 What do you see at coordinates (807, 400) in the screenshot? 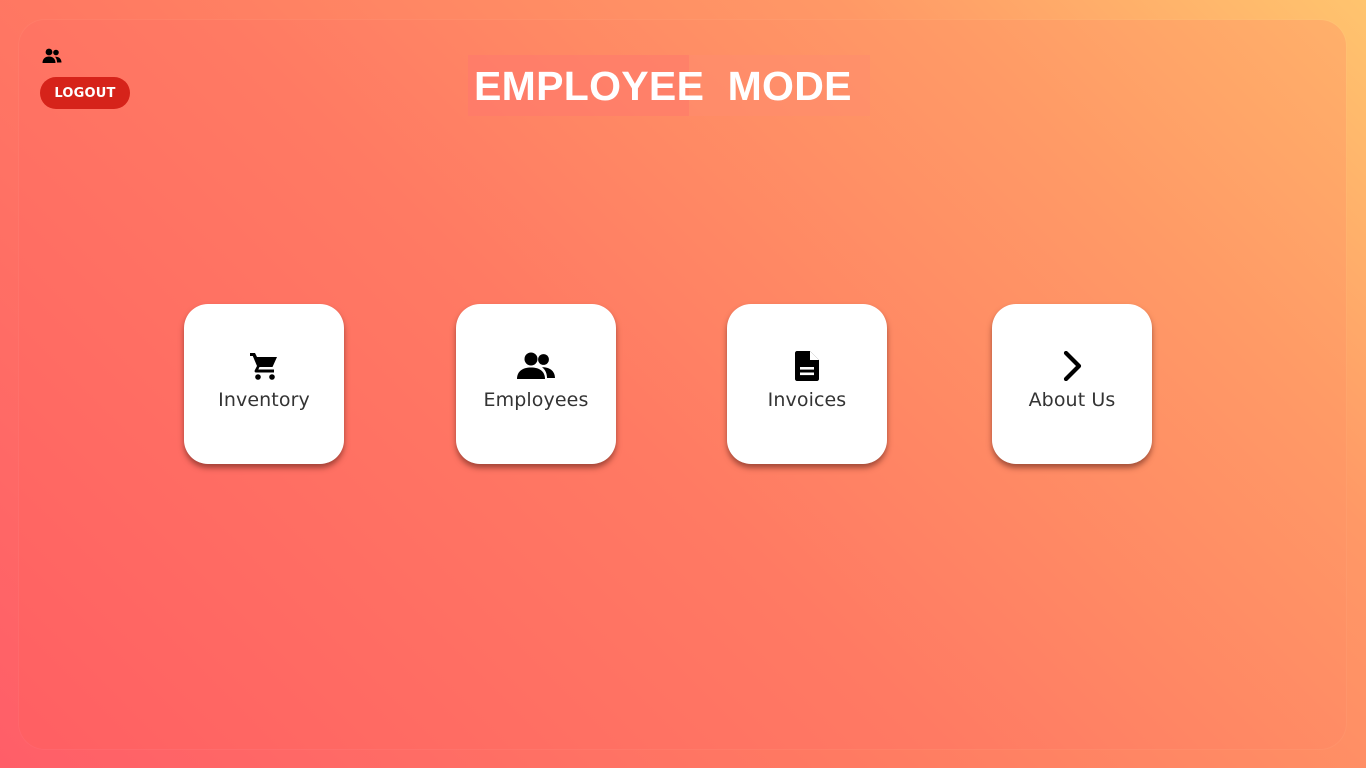
I see `invoices-label: Invoices` at bounding box center [807, 400].